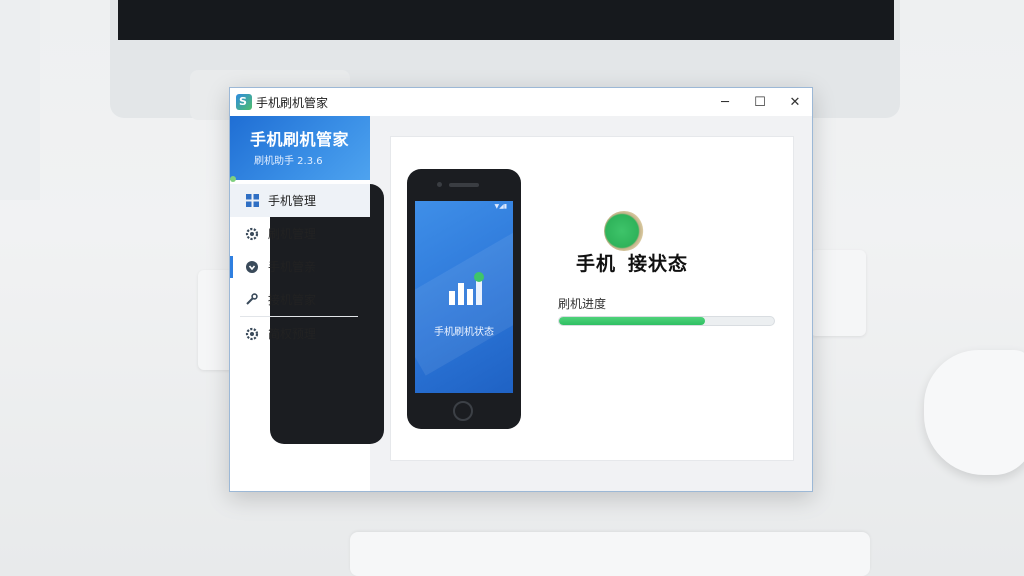 The image size is (1024, 576). What do you see at coordinates (521, 102) in the screenshot?
I see `title-bar: S 手机刷机管家 ─ ☐ ✕` at bounding box center [521, 102].